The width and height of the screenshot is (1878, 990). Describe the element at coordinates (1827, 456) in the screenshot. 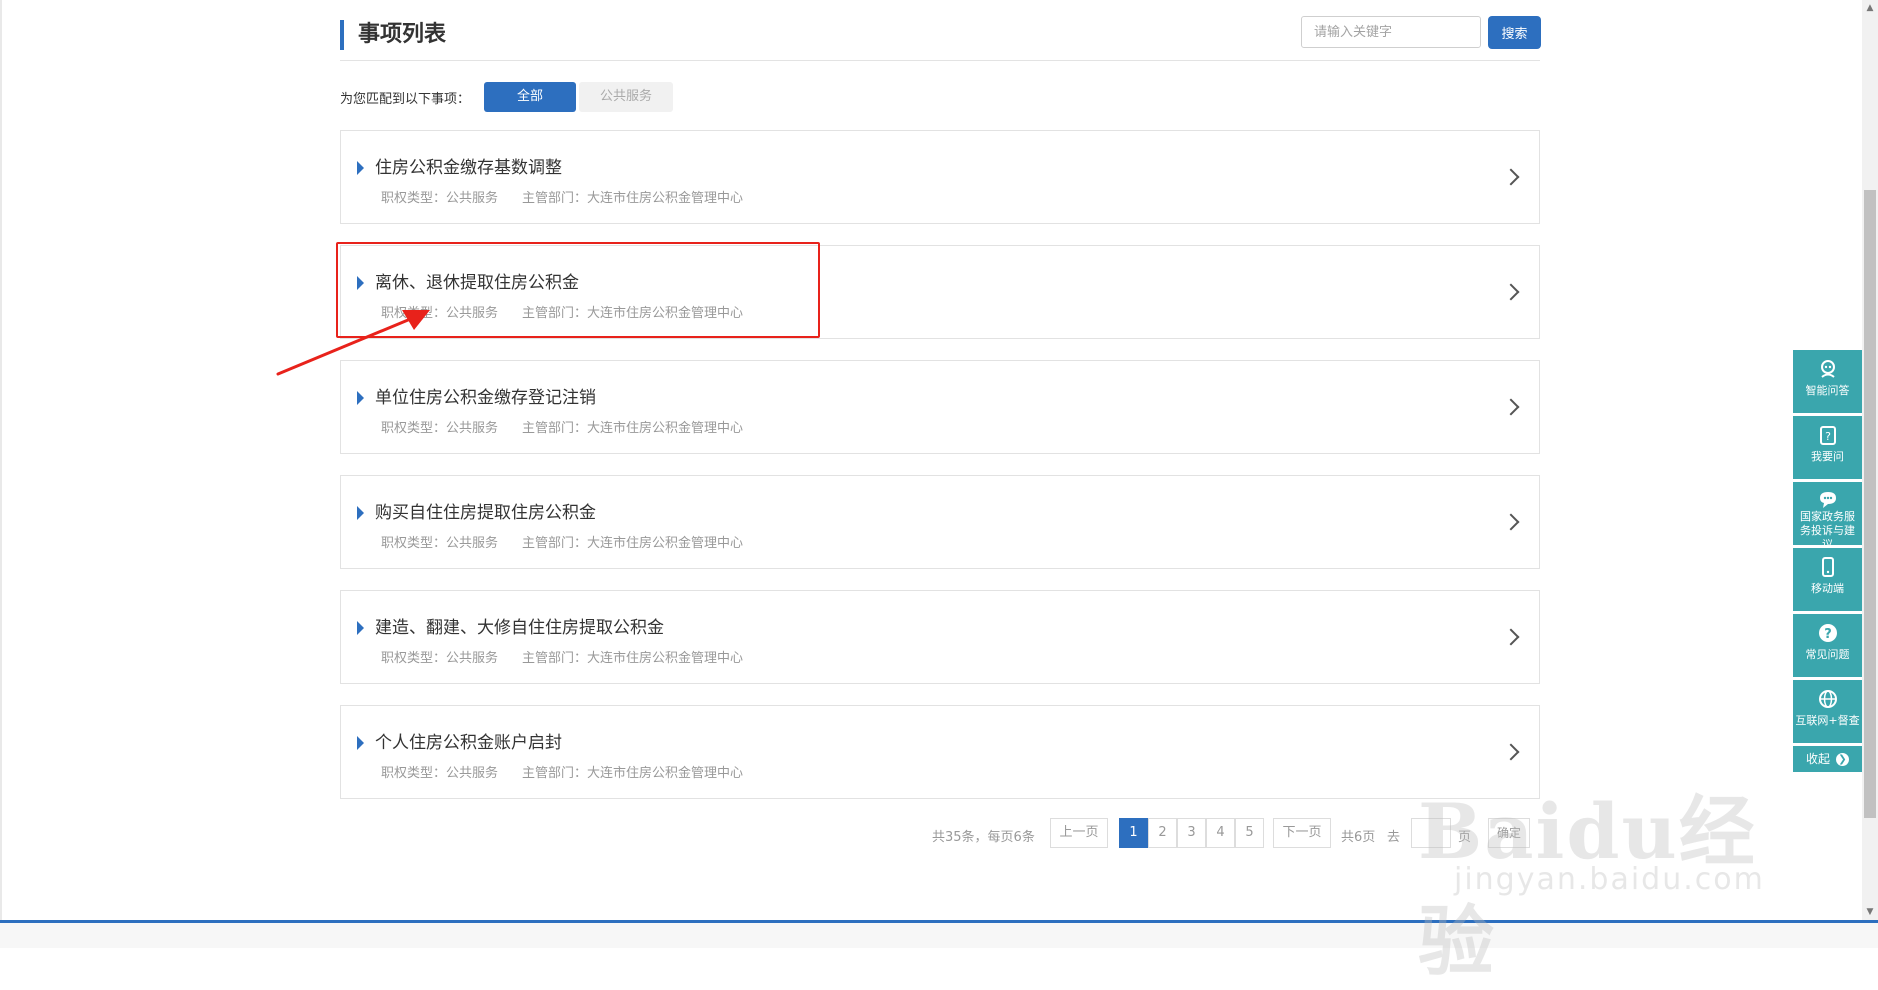

I see `side-item-label: 我要问` at that location.